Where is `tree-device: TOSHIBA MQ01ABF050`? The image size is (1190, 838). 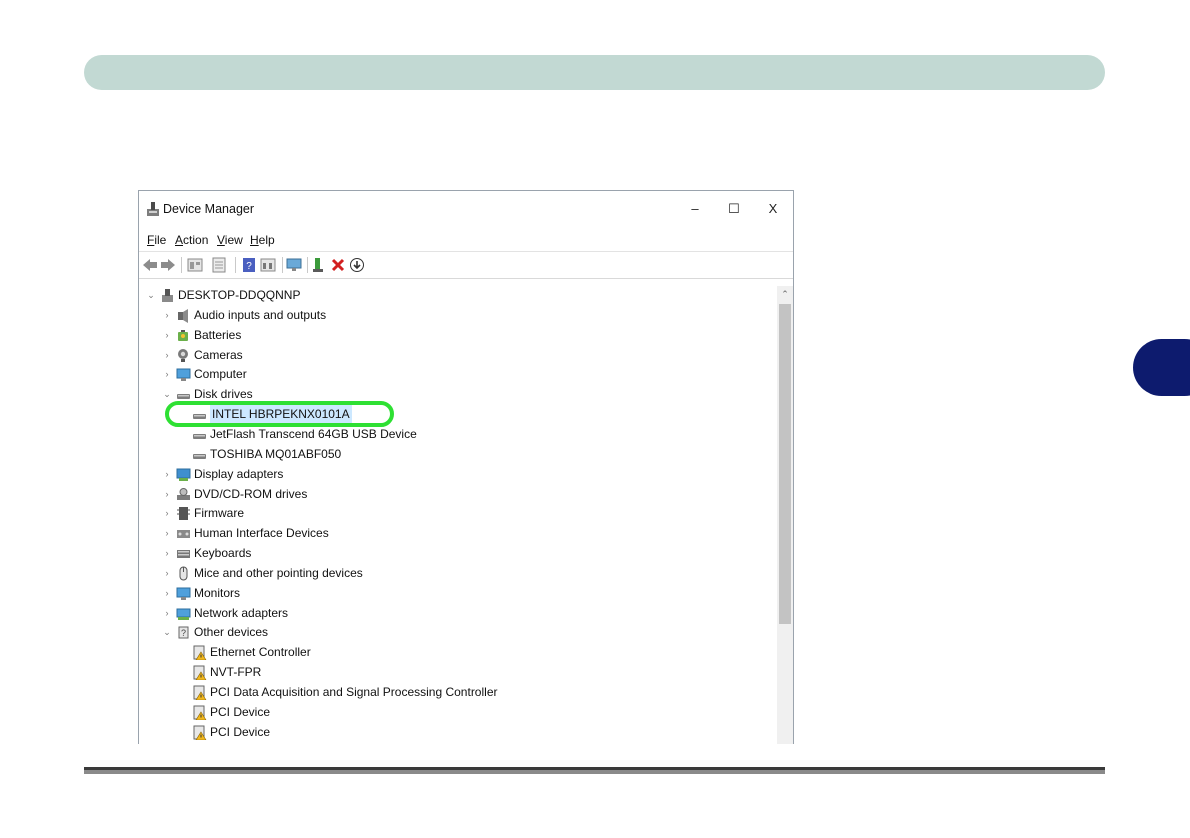
tree-device: TOSHIBA MQ01ABF050 is located at coordinates (457, 454).